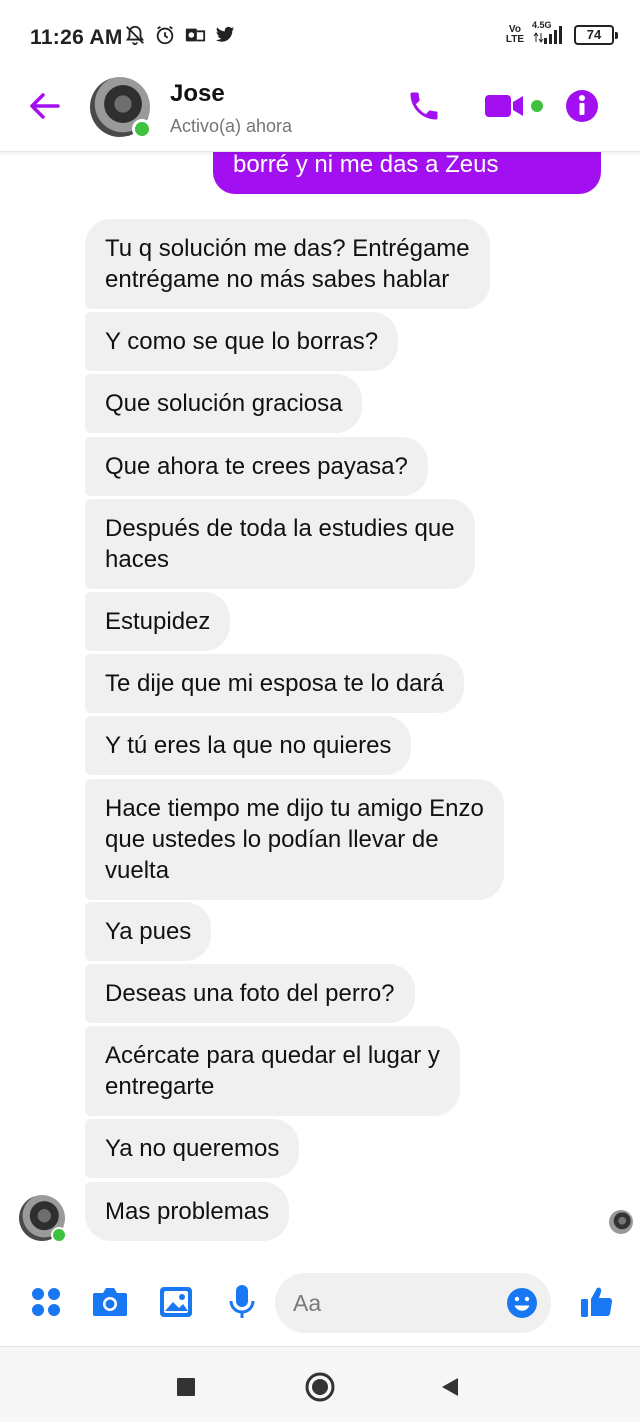 Image resolution: width=640 pixels, height=1422 pixels. I want to click on volte-indicator: Vo LTE, so click(515, 35).